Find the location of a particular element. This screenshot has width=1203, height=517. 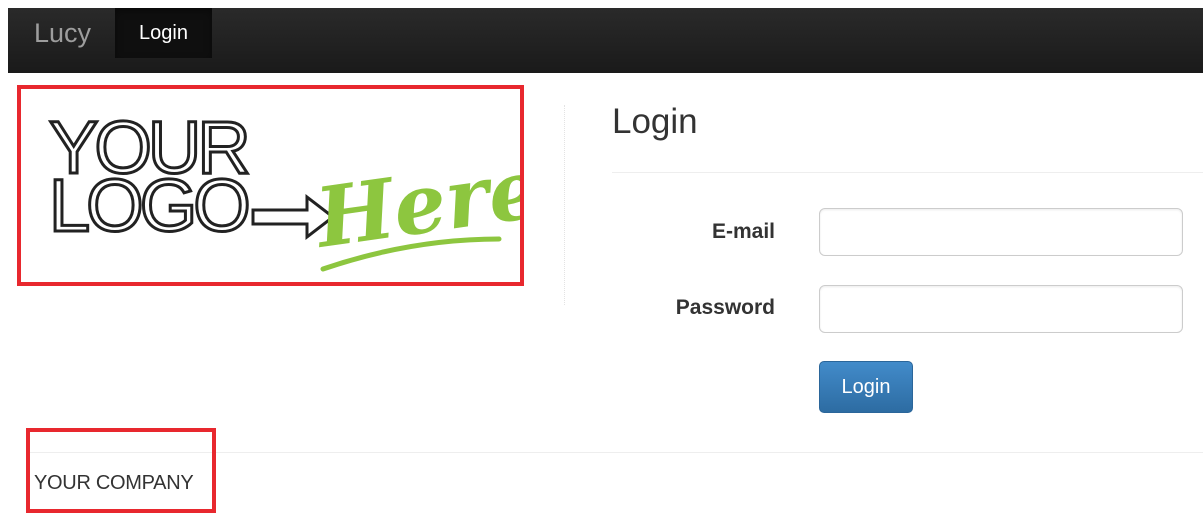

login-heading: Login is located at coordinates (655, 121).